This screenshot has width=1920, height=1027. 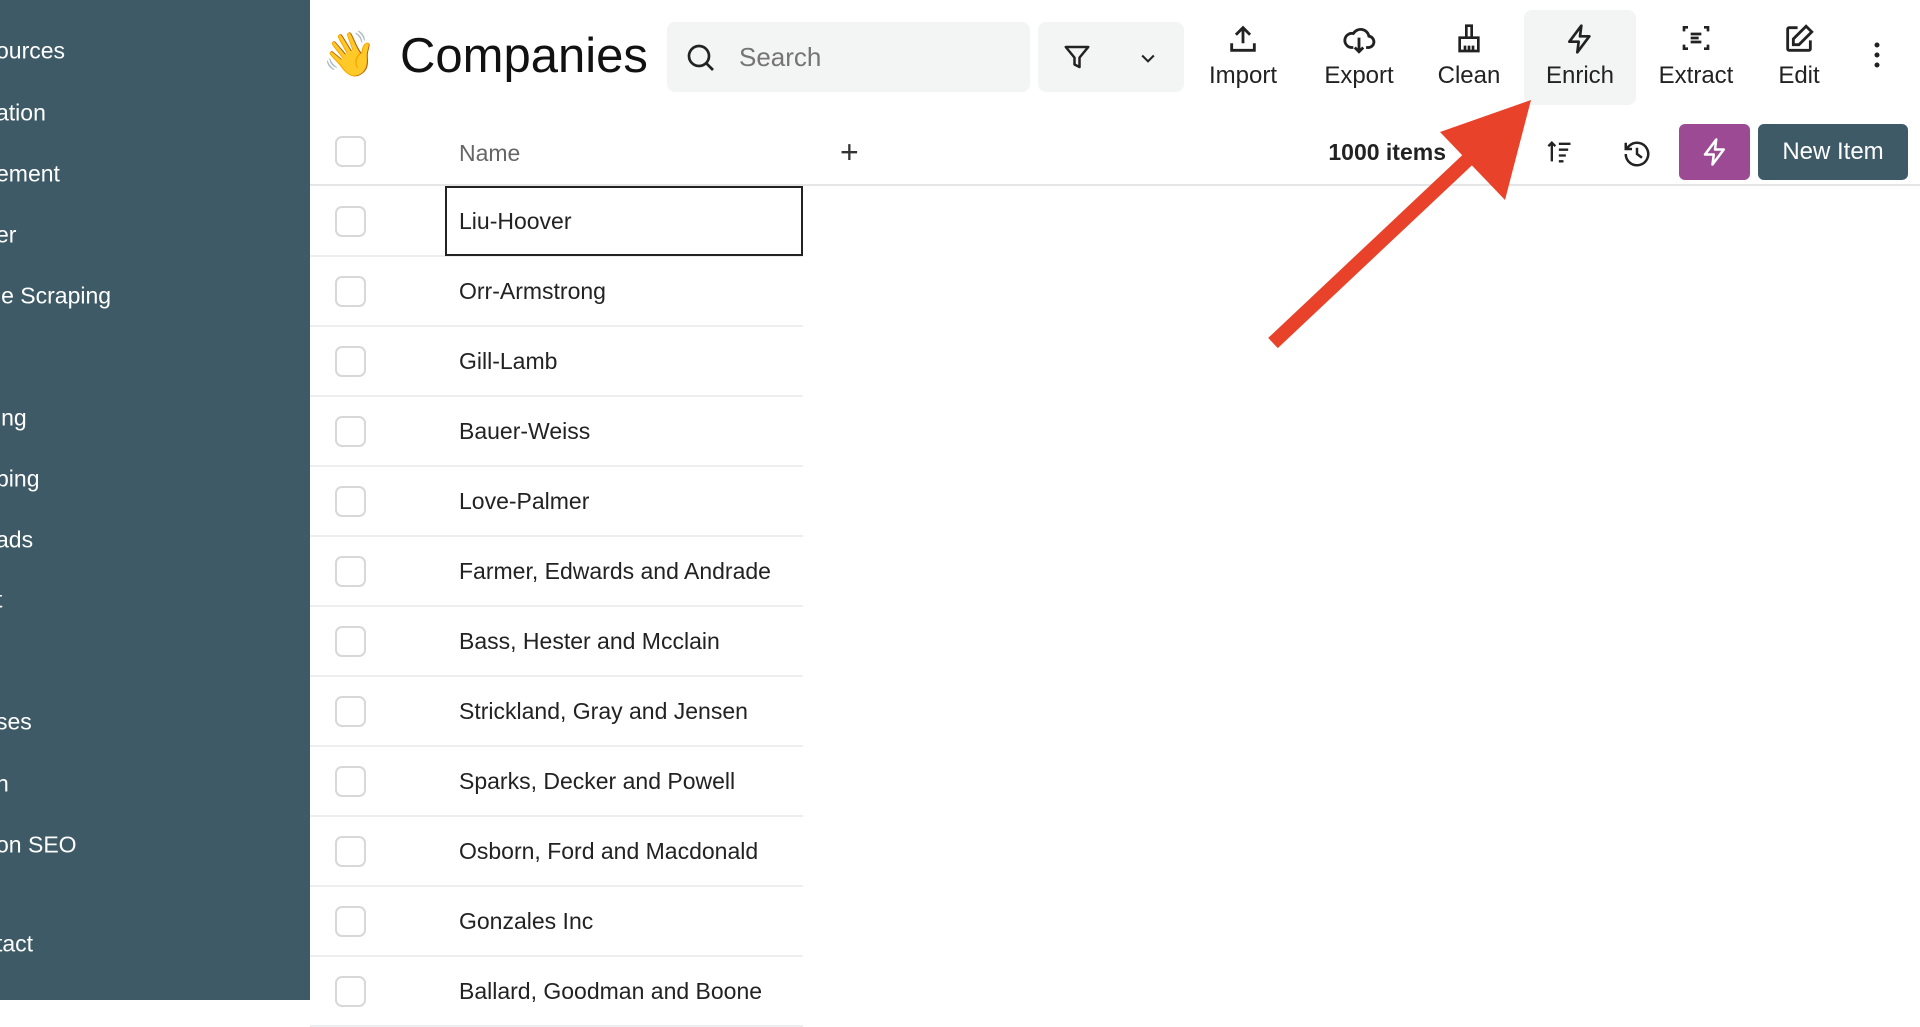 I want to click on import-button: Import, so click(x=1243, y=57).